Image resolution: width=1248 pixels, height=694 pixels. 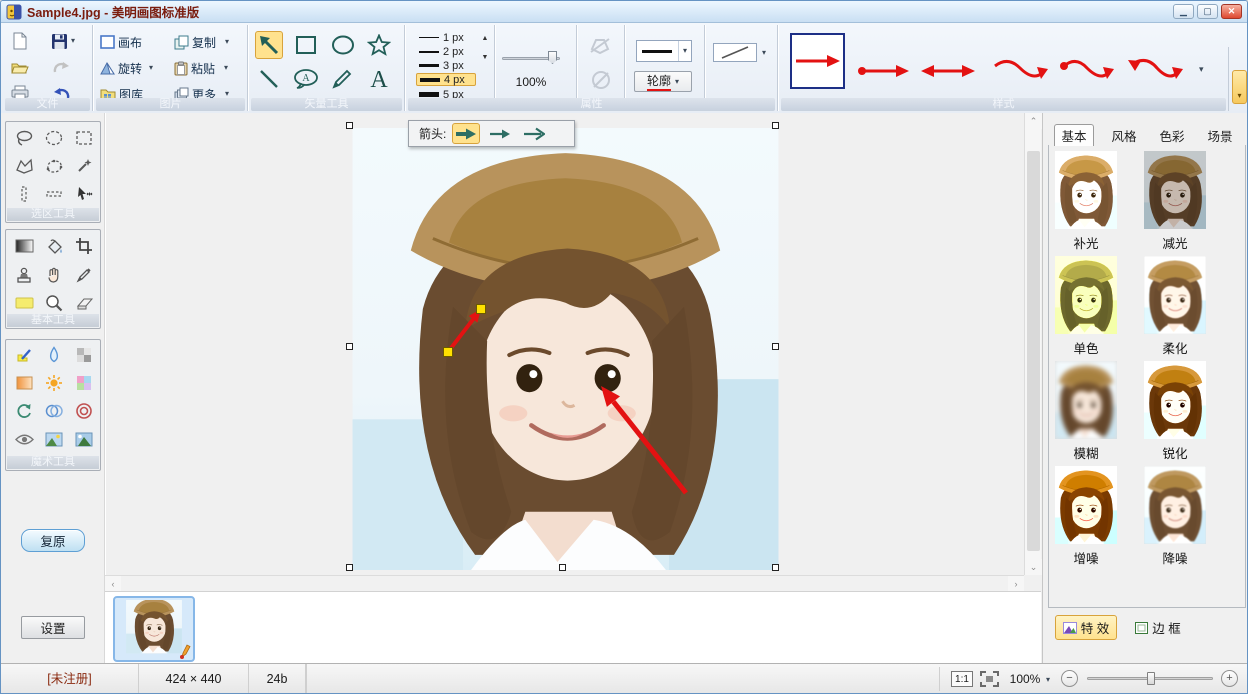 What do you see at coordinates (24, 411) in the screenshot?
I see `rotate-magic-tool` at bounding box center [24, 411].